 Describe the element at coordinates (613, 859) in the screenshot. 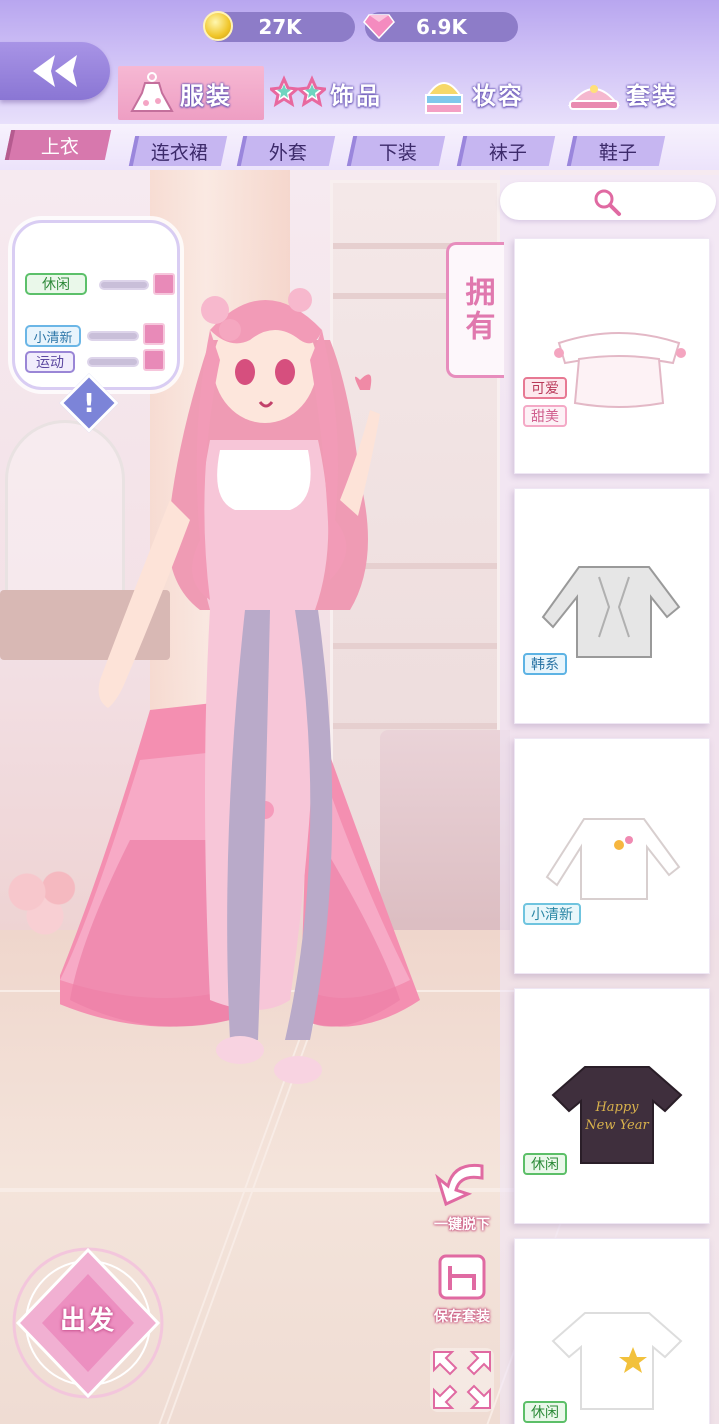

I see `flower-longsleeve-icon` at that location.